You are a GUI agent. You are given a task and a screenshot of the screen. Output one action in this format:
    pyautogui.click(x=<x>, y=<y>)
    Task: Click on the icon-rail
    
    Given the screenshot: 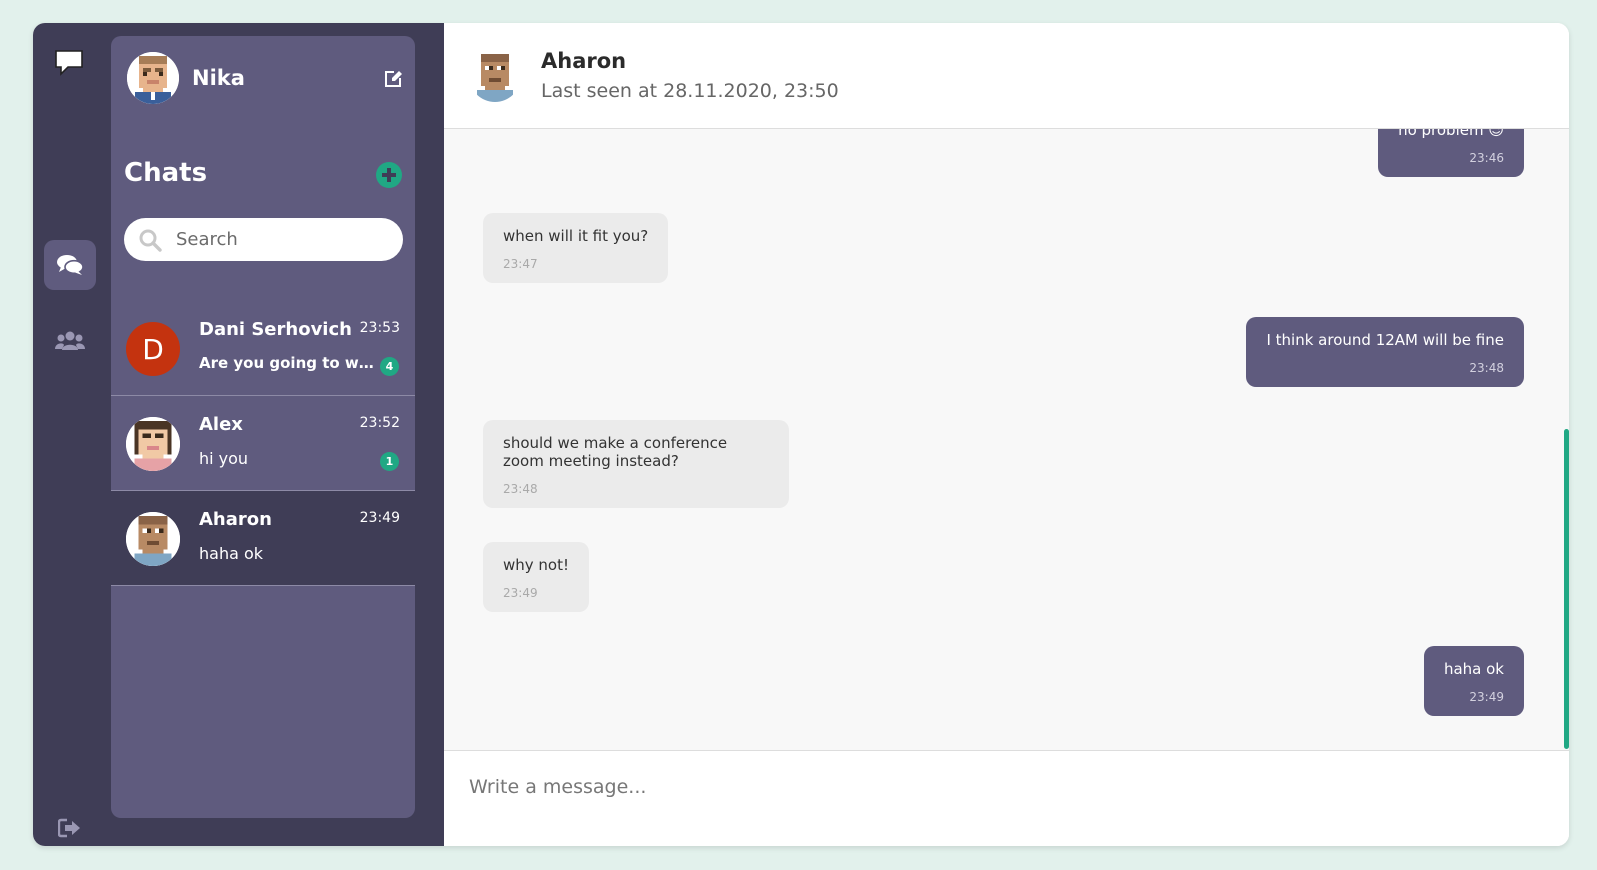 What is the action you would take?
    pyautogui.click(x=72, y=434)
    